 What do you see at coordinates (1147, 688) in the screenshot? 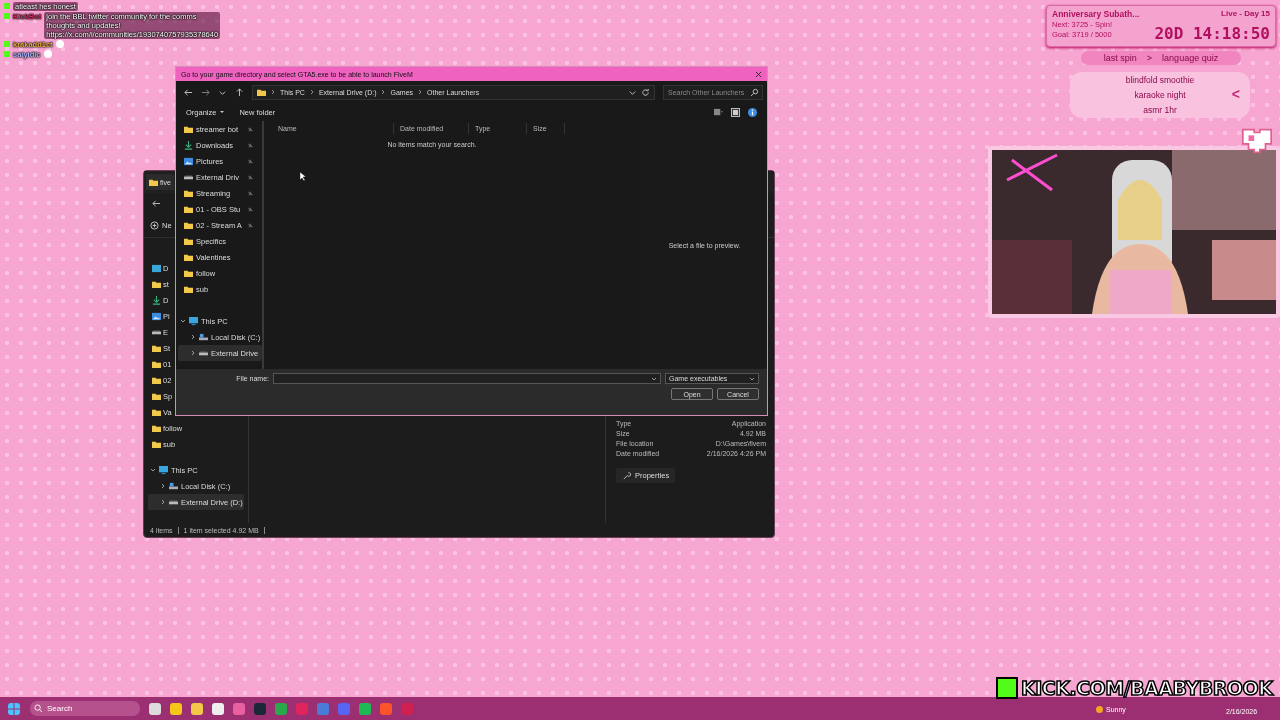
I see `channel-banner-text: KICK.COM/BAABYBROOK` at bounding box center [1147, 688].